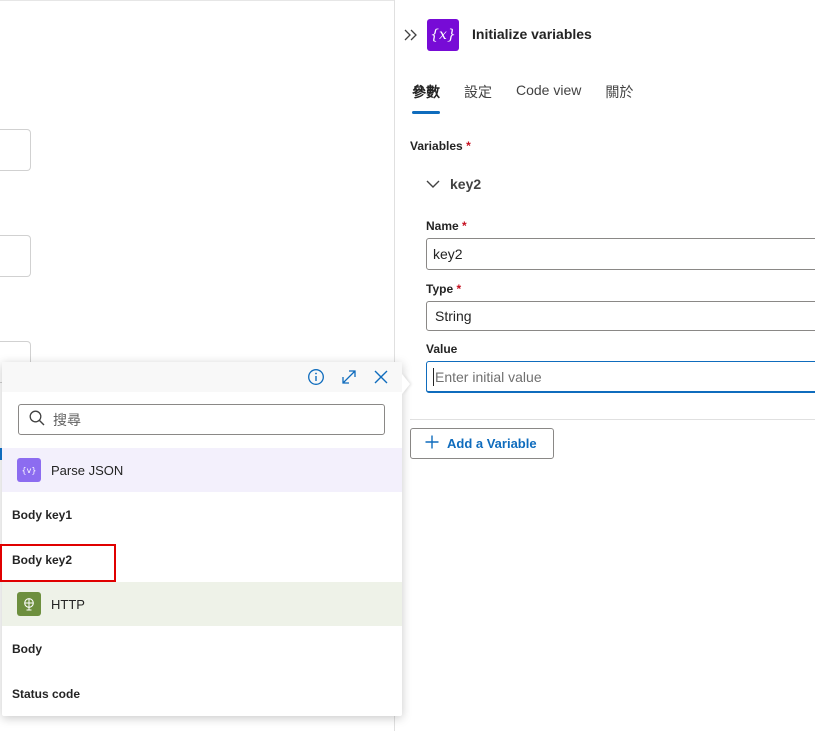  What do you see at coordinates (381, 377) in the screenshot?
I see `close-icon` at bounding box center [381, 377].